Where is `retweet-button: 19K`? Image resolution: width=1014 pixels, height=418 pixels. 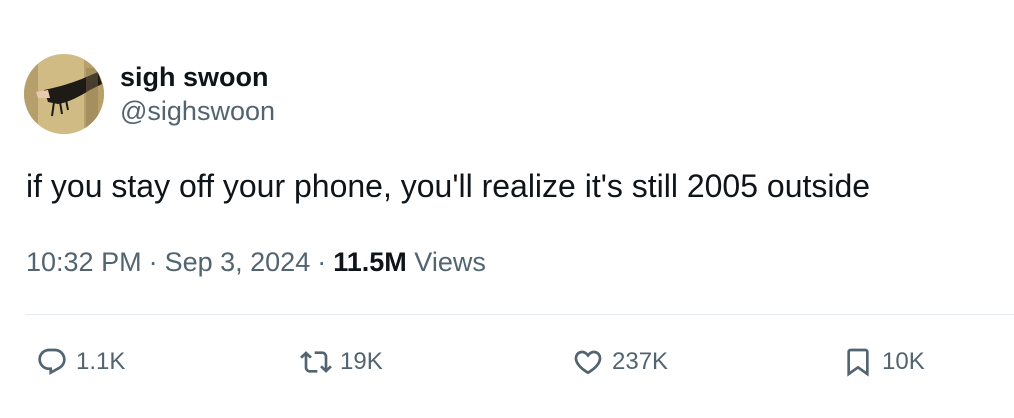 retweet-button: 19K is located at coordinates (341, 362).